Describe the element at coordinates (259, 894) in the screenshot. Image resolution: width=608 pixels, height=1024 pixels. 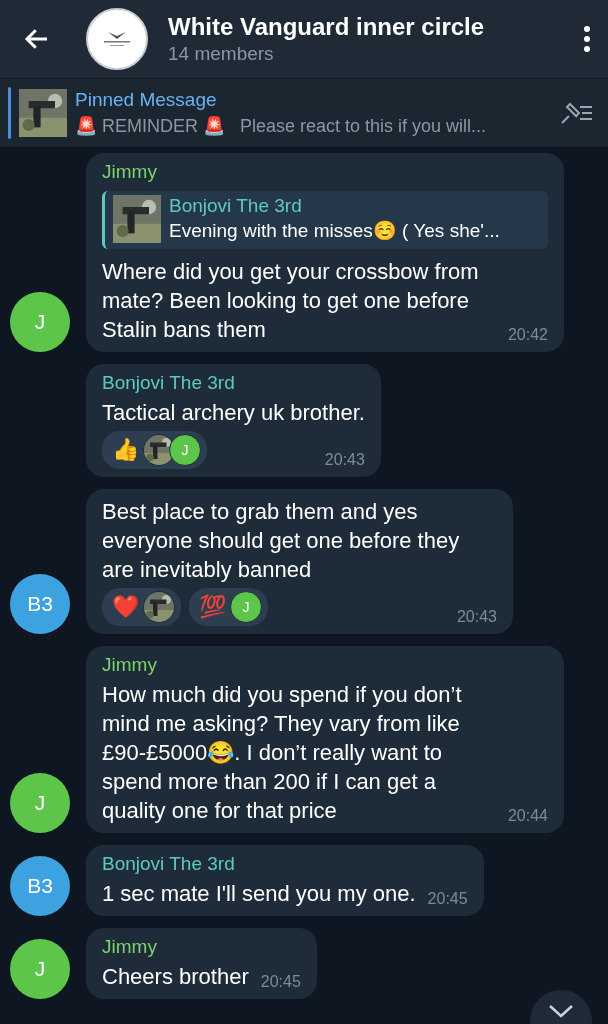
I see `message-text: 1 sec mate I'll send you my one.` at that location.